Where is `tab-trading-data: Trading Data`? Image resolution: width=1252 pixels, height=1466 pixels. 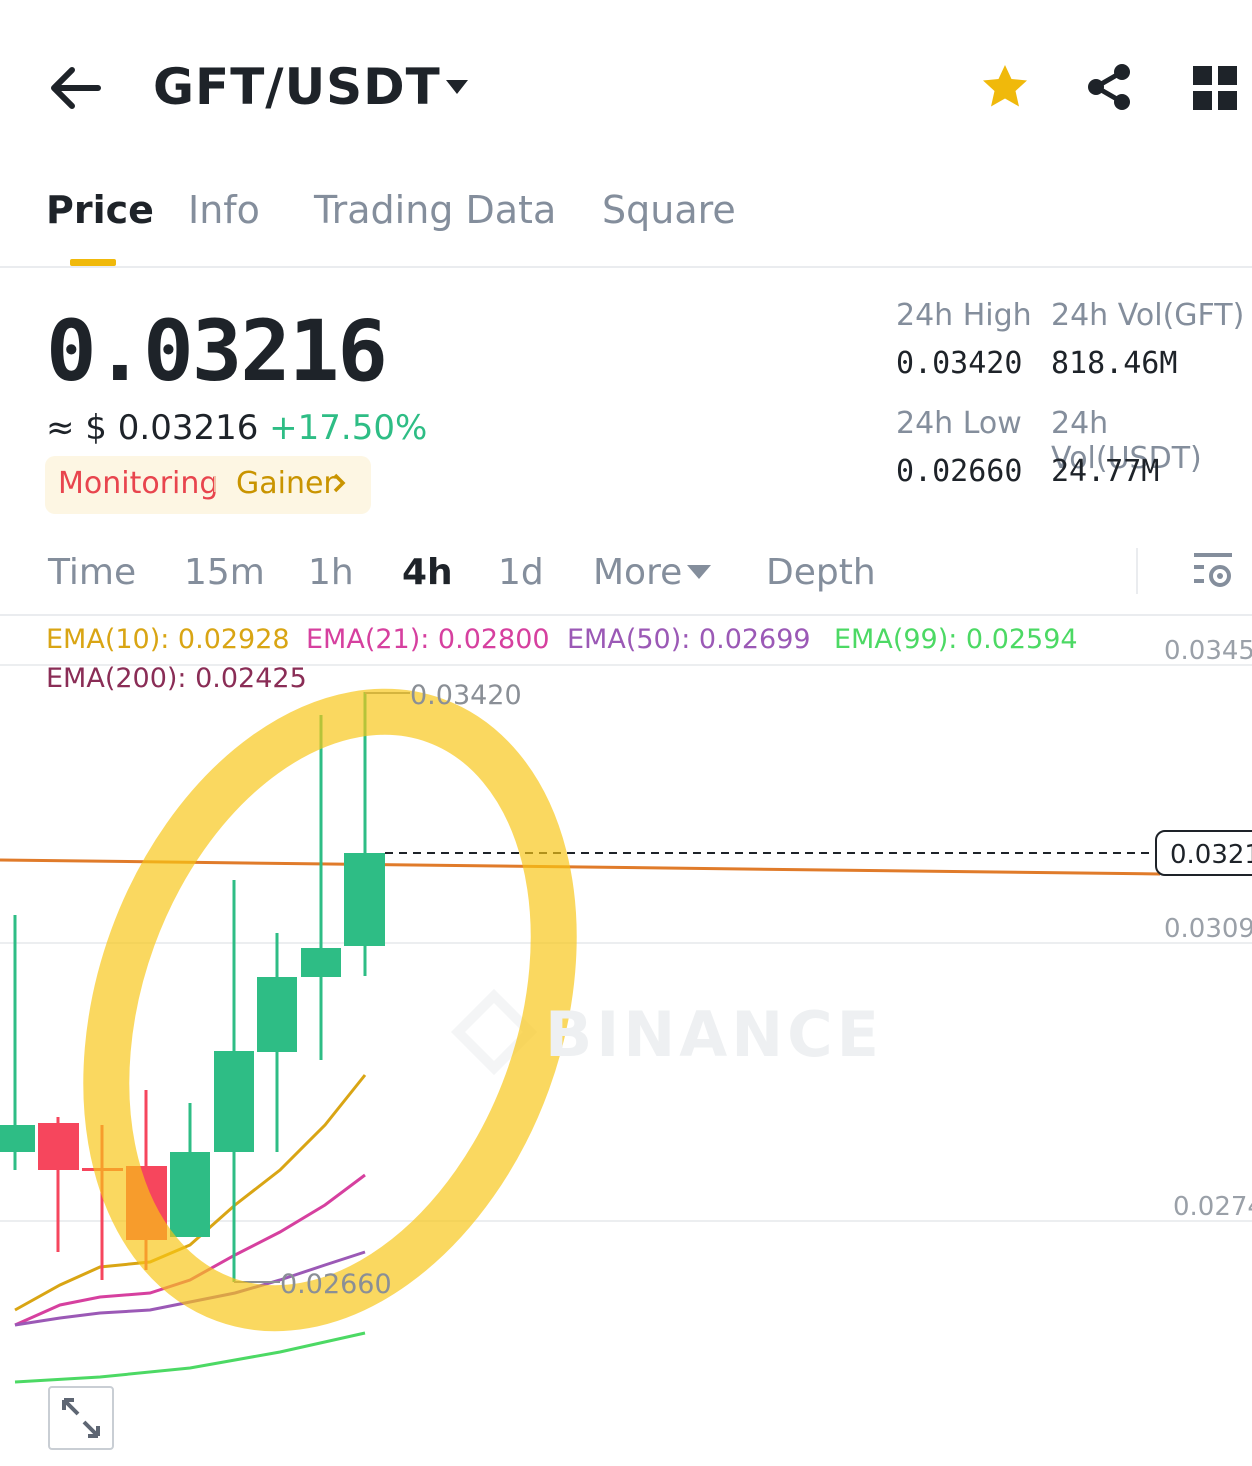 tab-trading-data: Trading Data is located at coordinates (435, 210).